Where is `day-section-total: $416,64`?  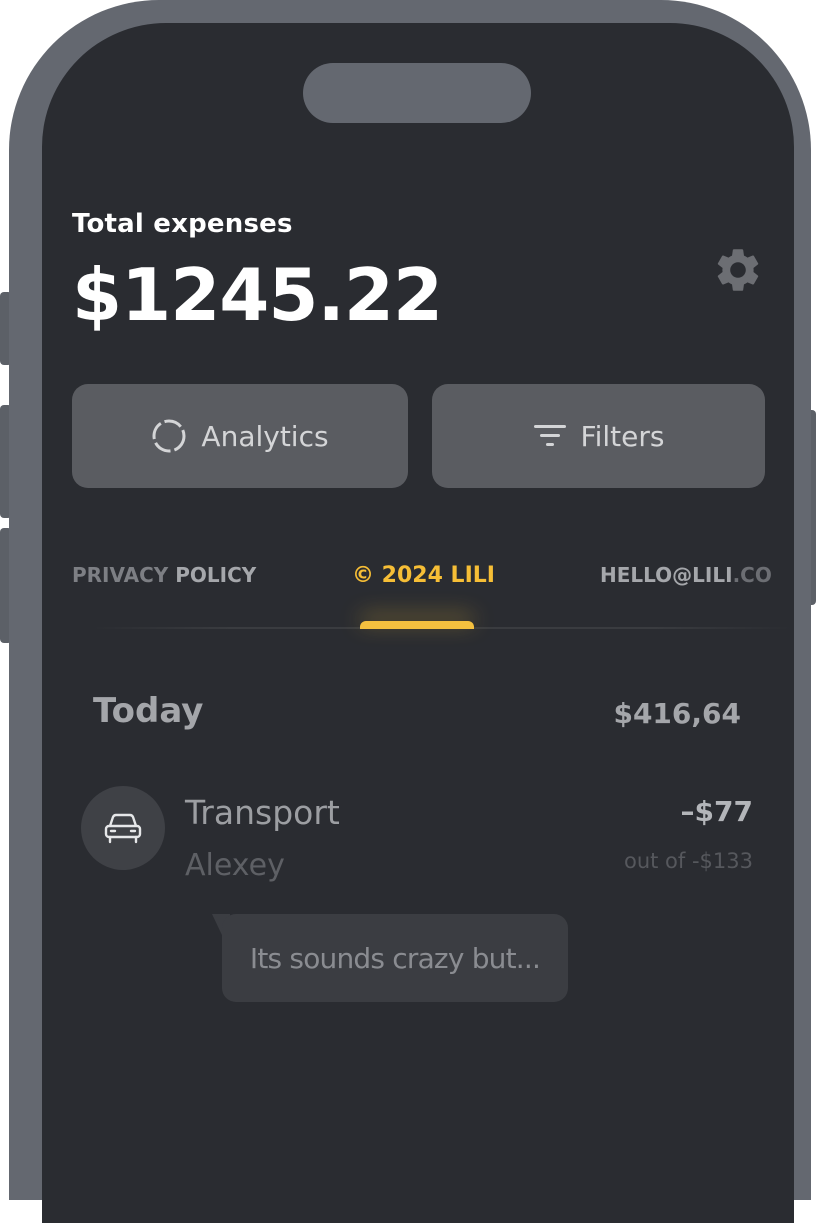
day-section-total: $416,64 is located at coordinates (677, 713).